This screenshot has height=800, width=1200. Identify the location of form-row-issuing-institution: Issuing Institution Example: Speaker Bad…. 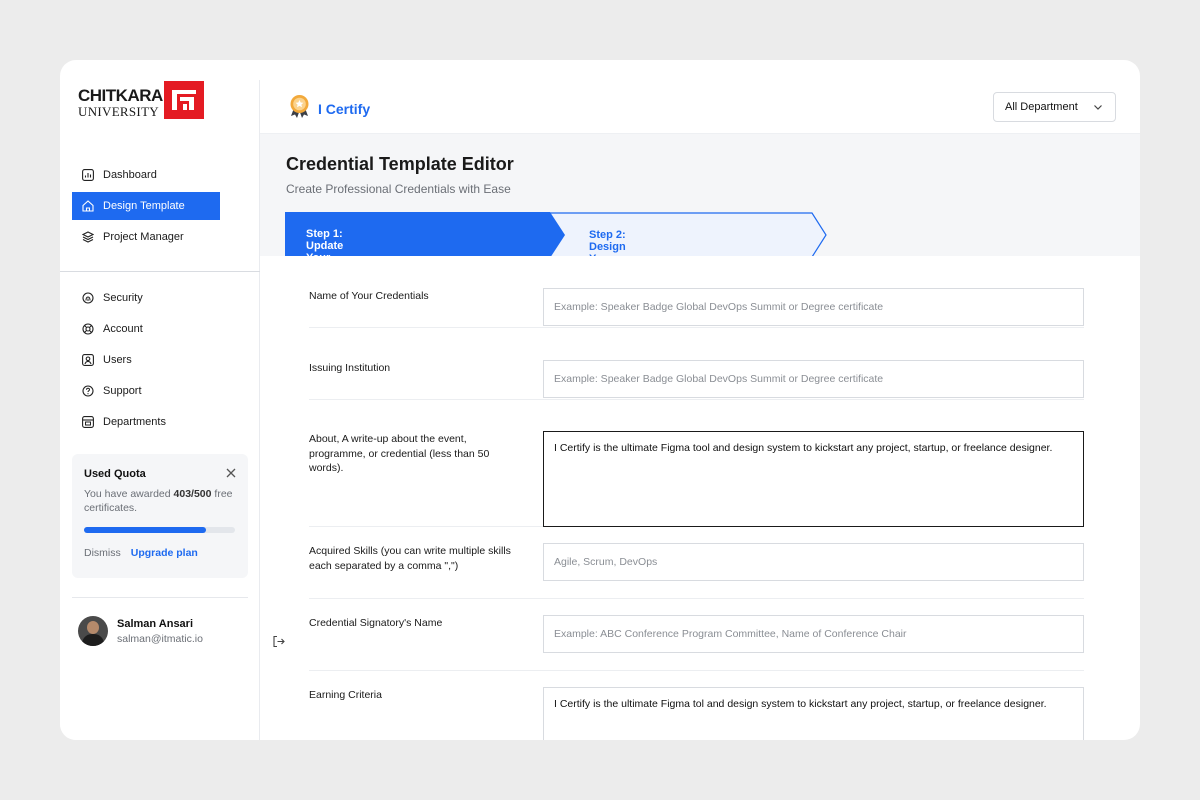
(696, 364).